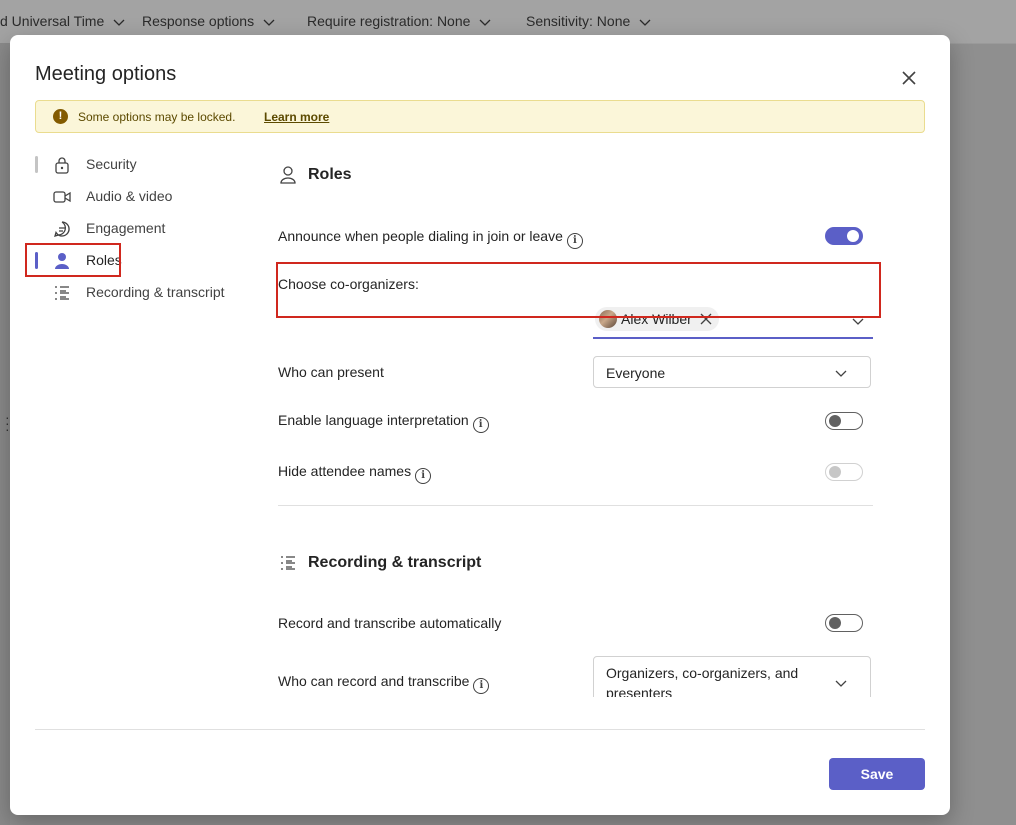 The width and height of the screenshot is (1016, 825). What do you see at coordinates (639, 691) in the screenshot?
I see `dropdown-value-line2: presenters` at bounding box center [639, 691].